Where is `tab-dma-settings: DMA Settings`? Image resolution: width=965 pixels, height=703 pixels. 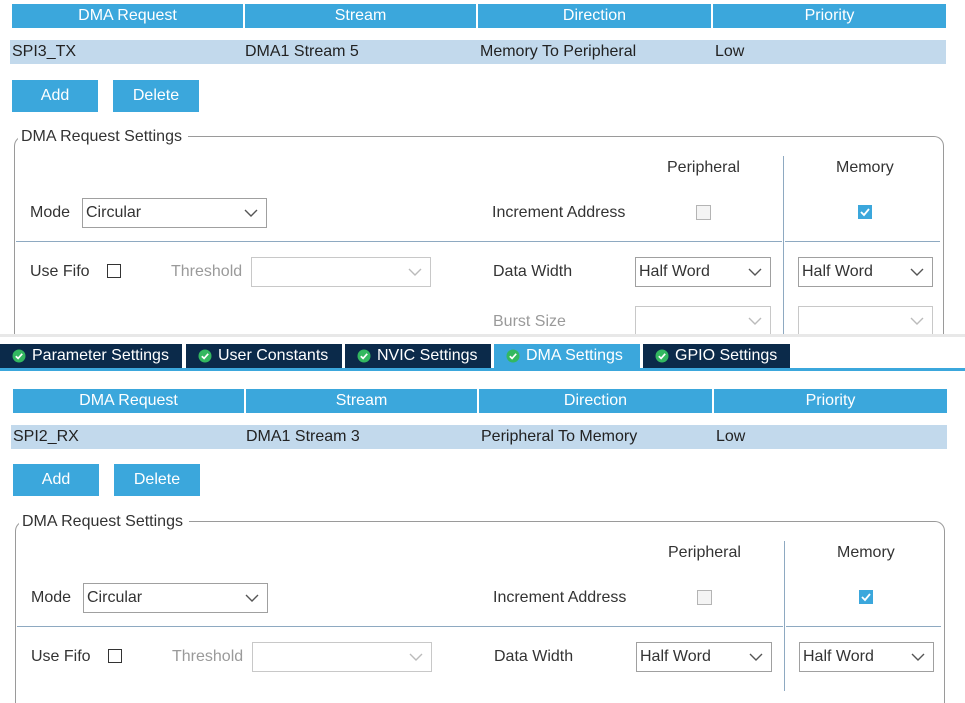 tab-dma-settings: DMA Settings is located at coordinates (567, 356).